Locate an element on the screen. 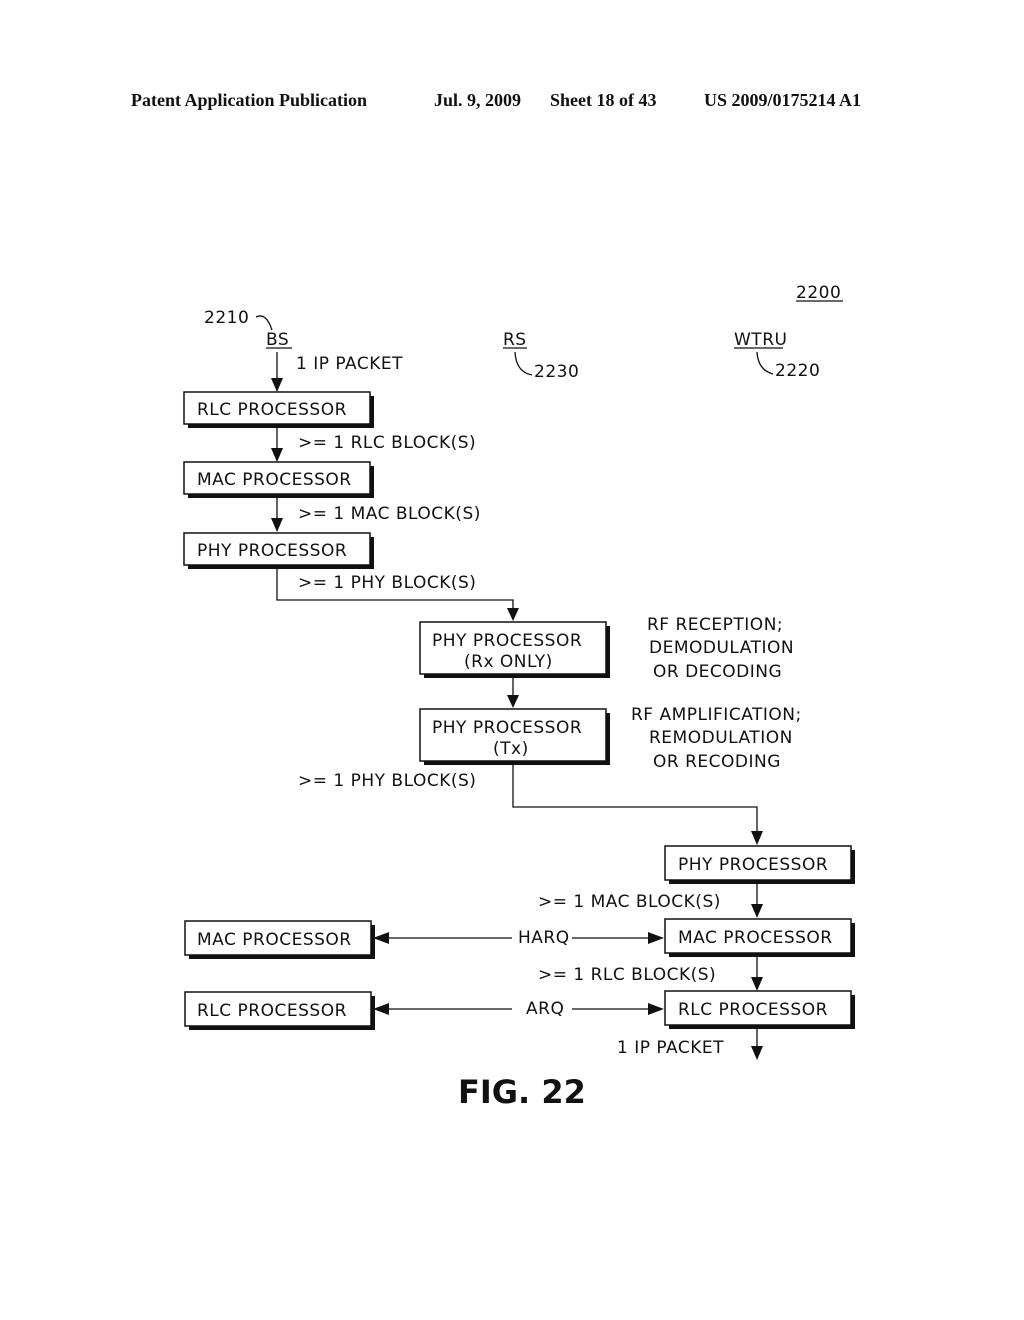  bs-mac-processor-lower-label: MAC PROCESSOR is located at coordinates (274, 940).